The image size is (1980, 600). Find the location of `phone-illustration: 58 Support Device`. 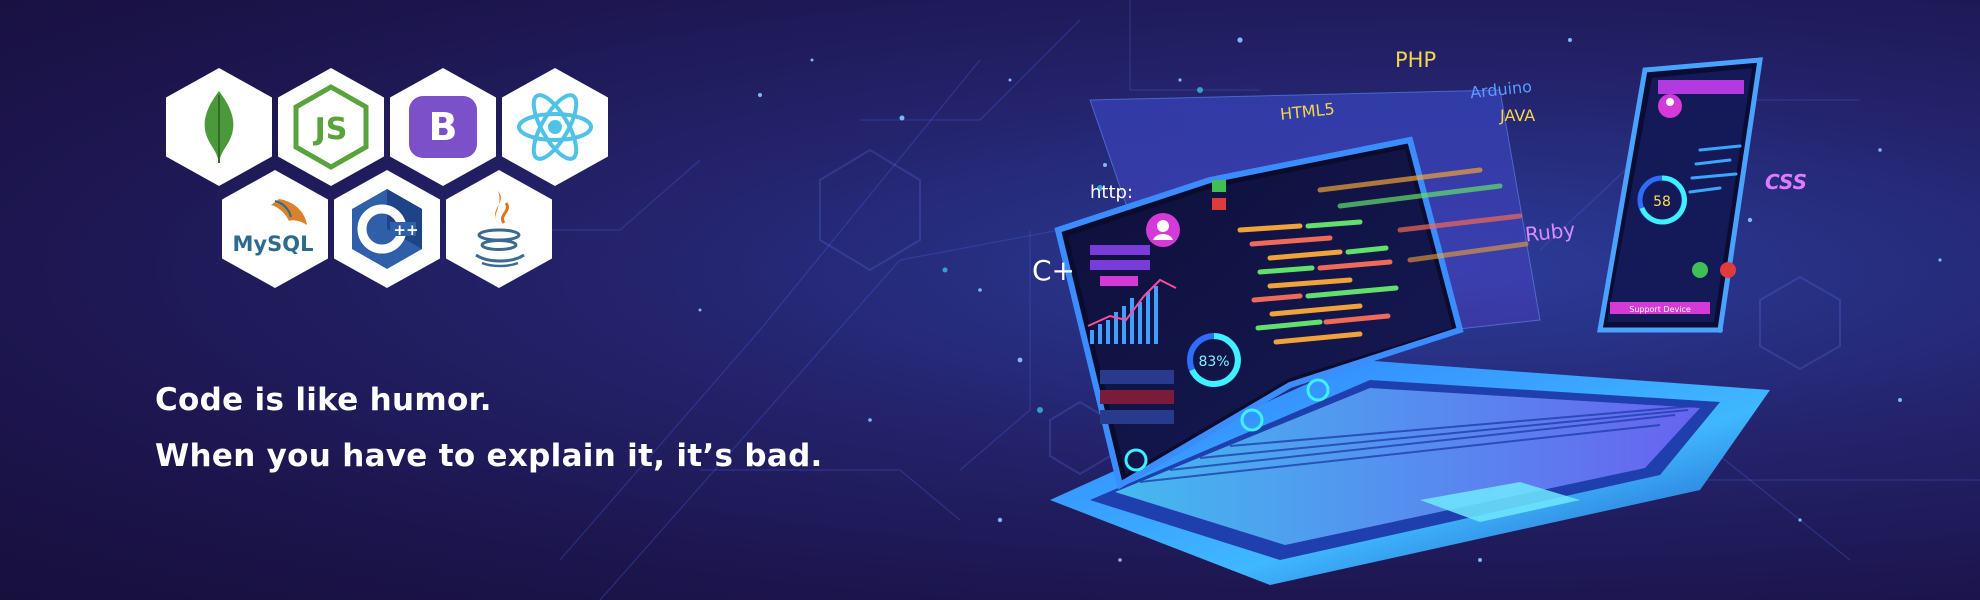

phone-illustration: 58 Support Device is located at coordinates (1680, 195).